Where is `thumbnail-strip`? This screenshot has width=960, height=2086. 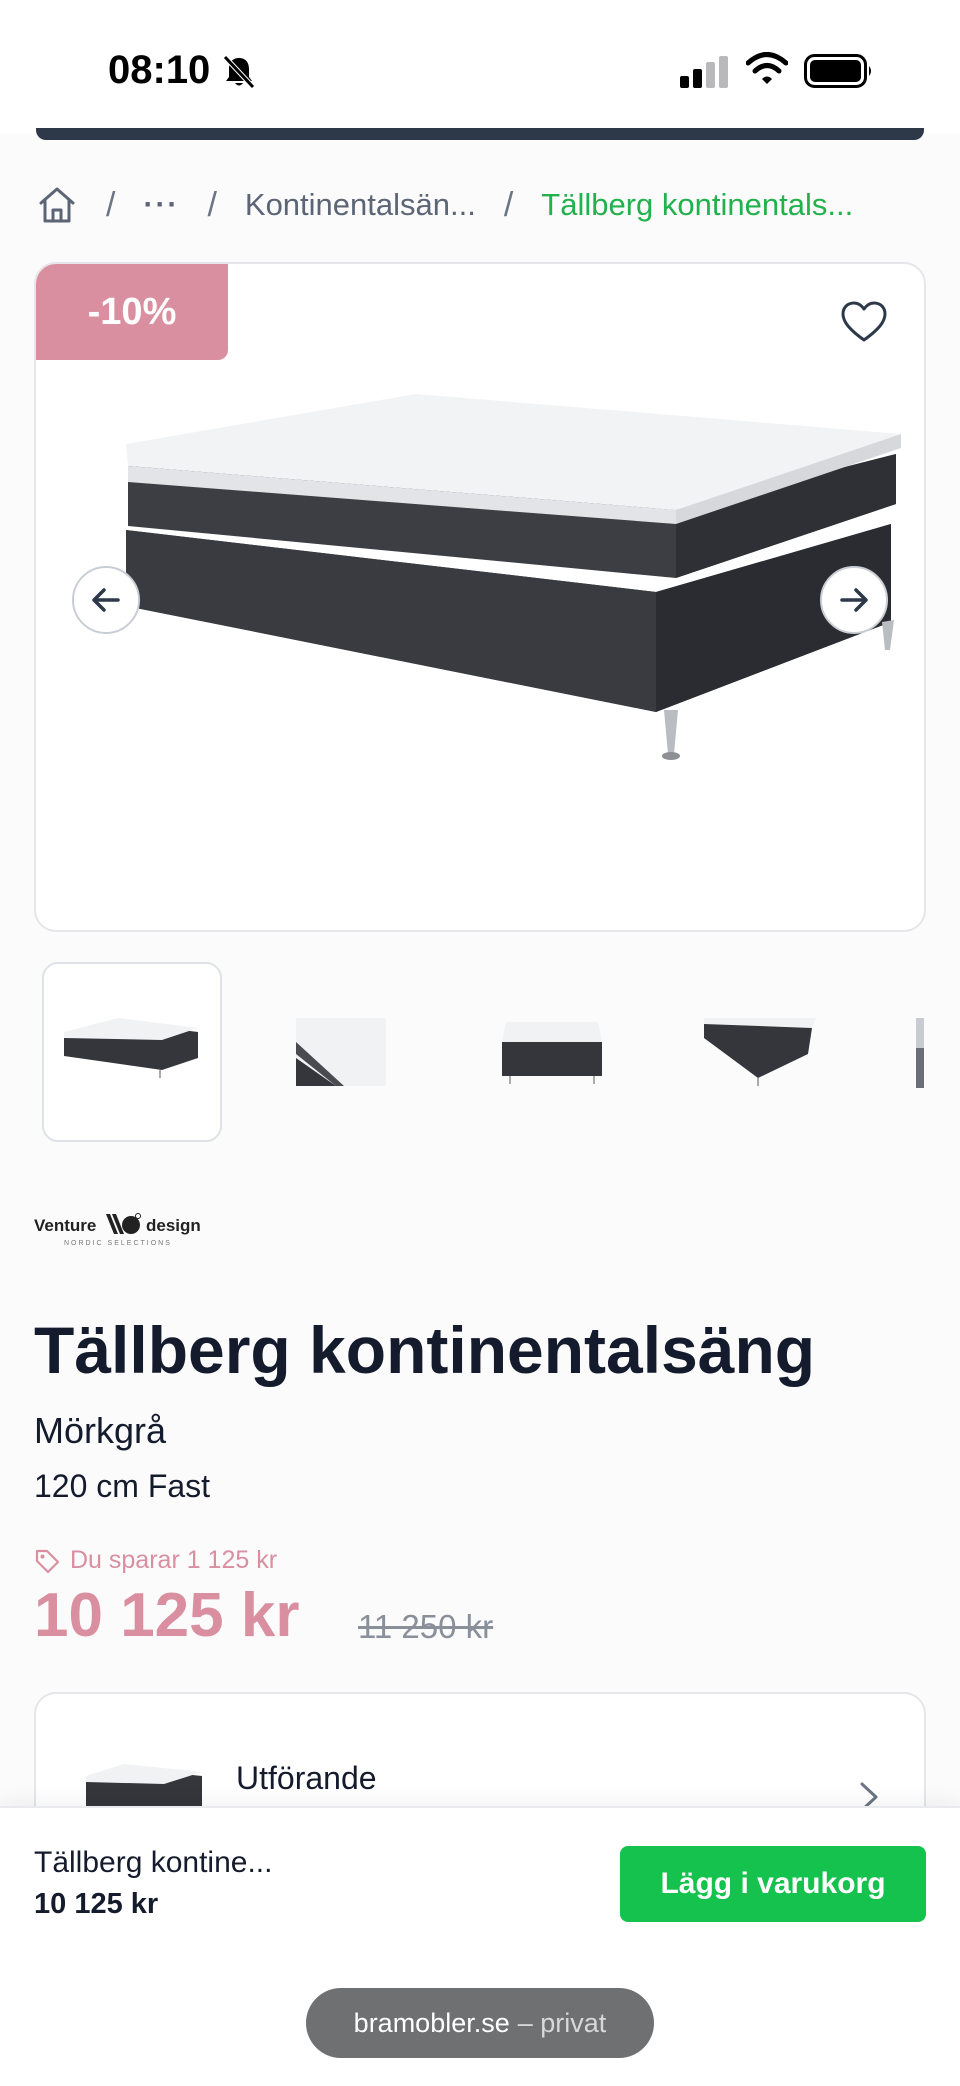
thumbnail-strip is located at coordinates (490, 1052).